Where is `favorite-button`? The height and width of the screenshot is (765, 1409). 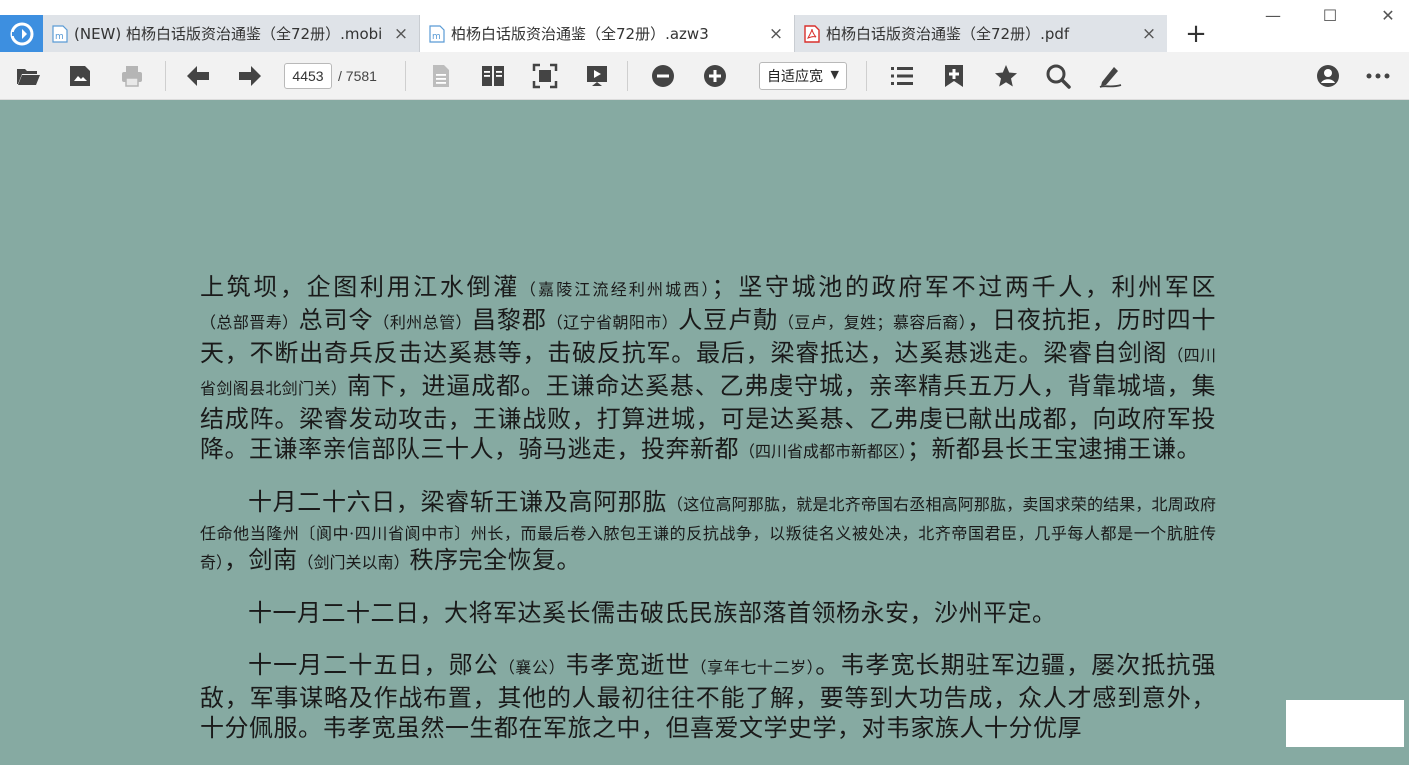 favorite-button is located at coordinates (1006, 76).